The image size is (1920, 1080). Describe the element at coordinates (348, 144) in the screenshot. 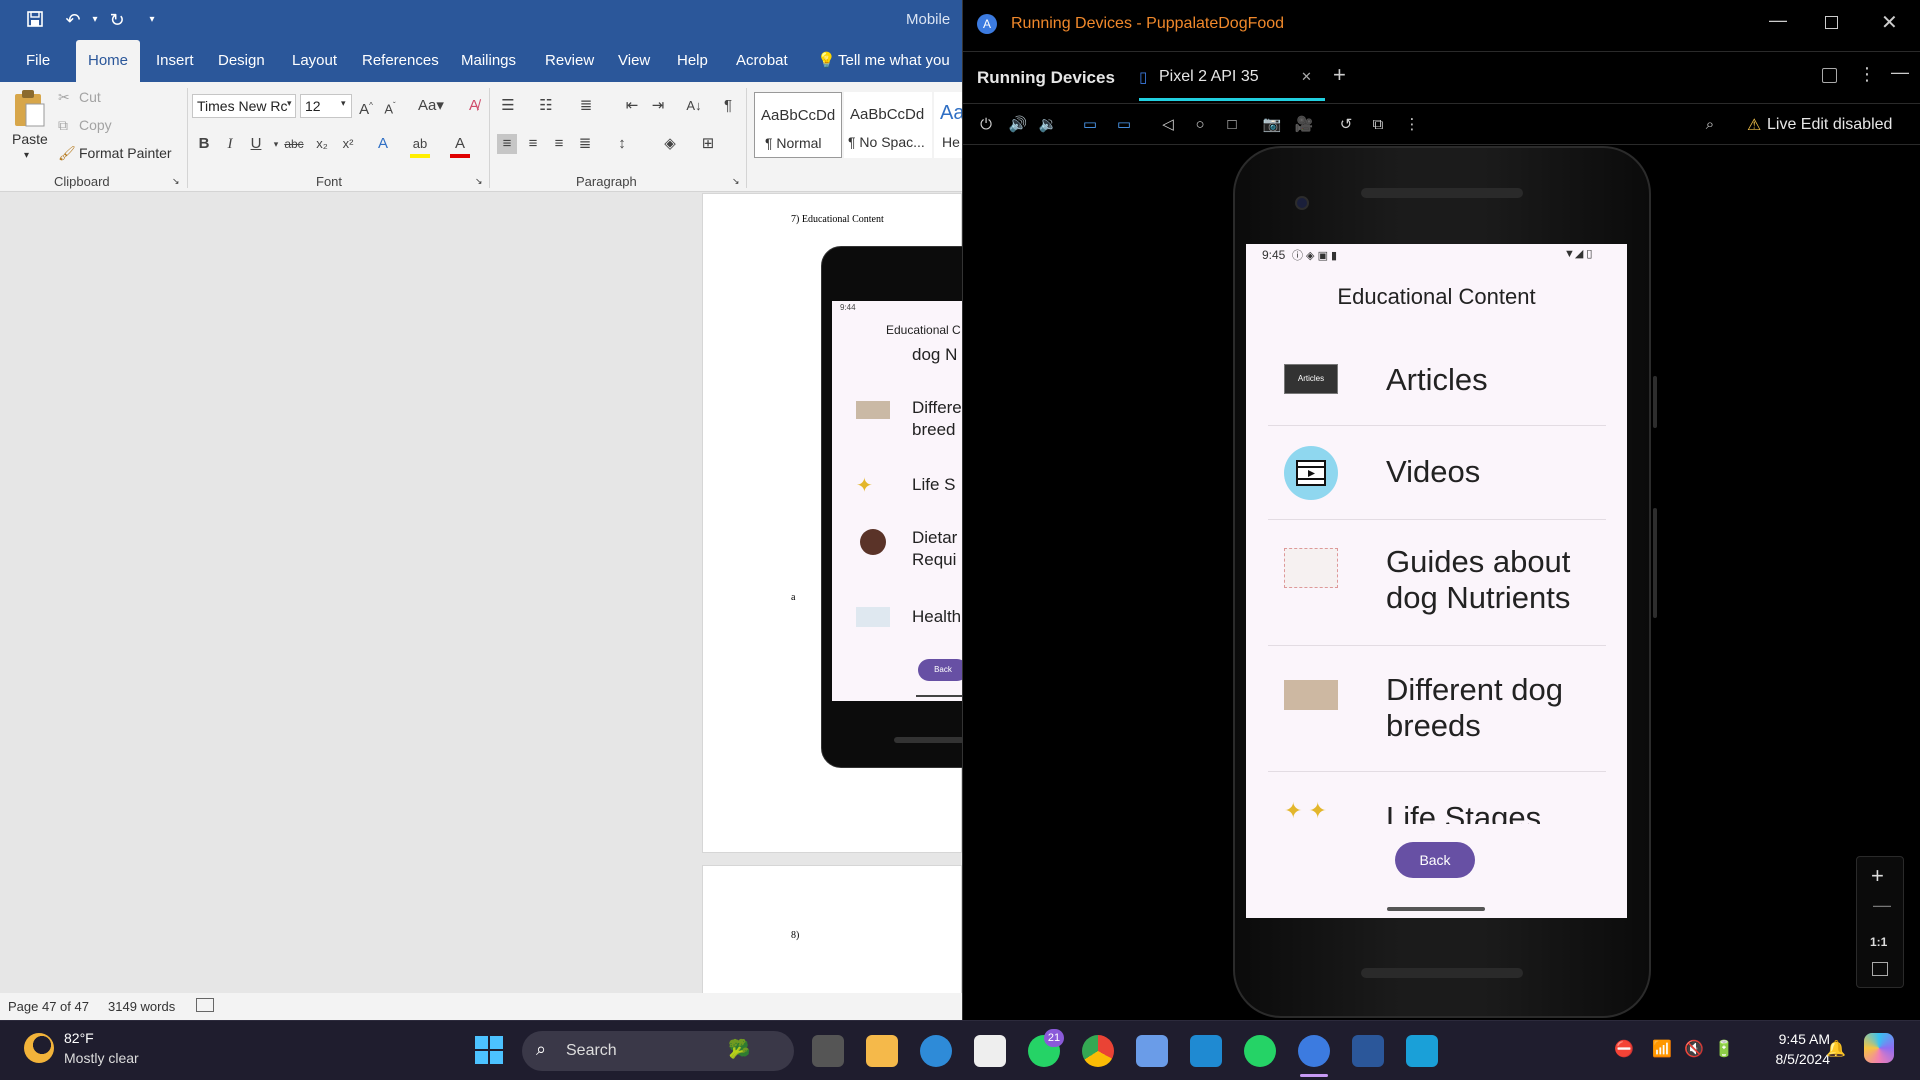

I see `superscript-icon: x²` at that location.